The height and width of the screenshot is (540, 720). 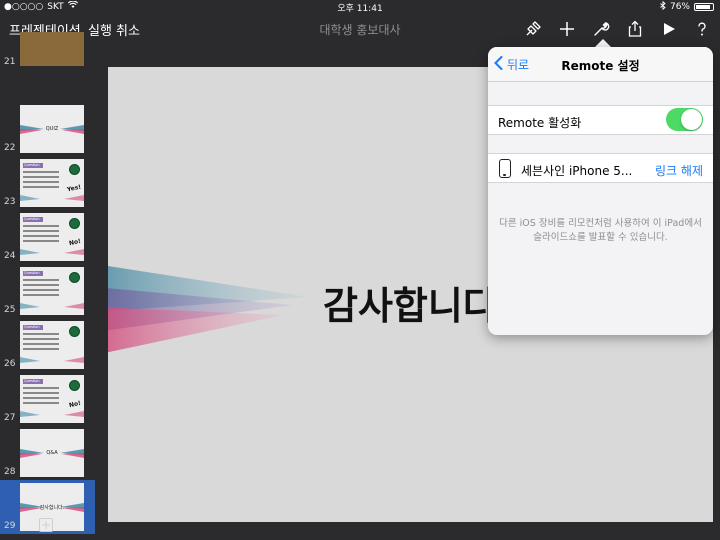 What do you see at coordinates (540, 123) in the screenshot?
I see `remote-enable-label: Remote 활성화` at bounding box center [540, 123].